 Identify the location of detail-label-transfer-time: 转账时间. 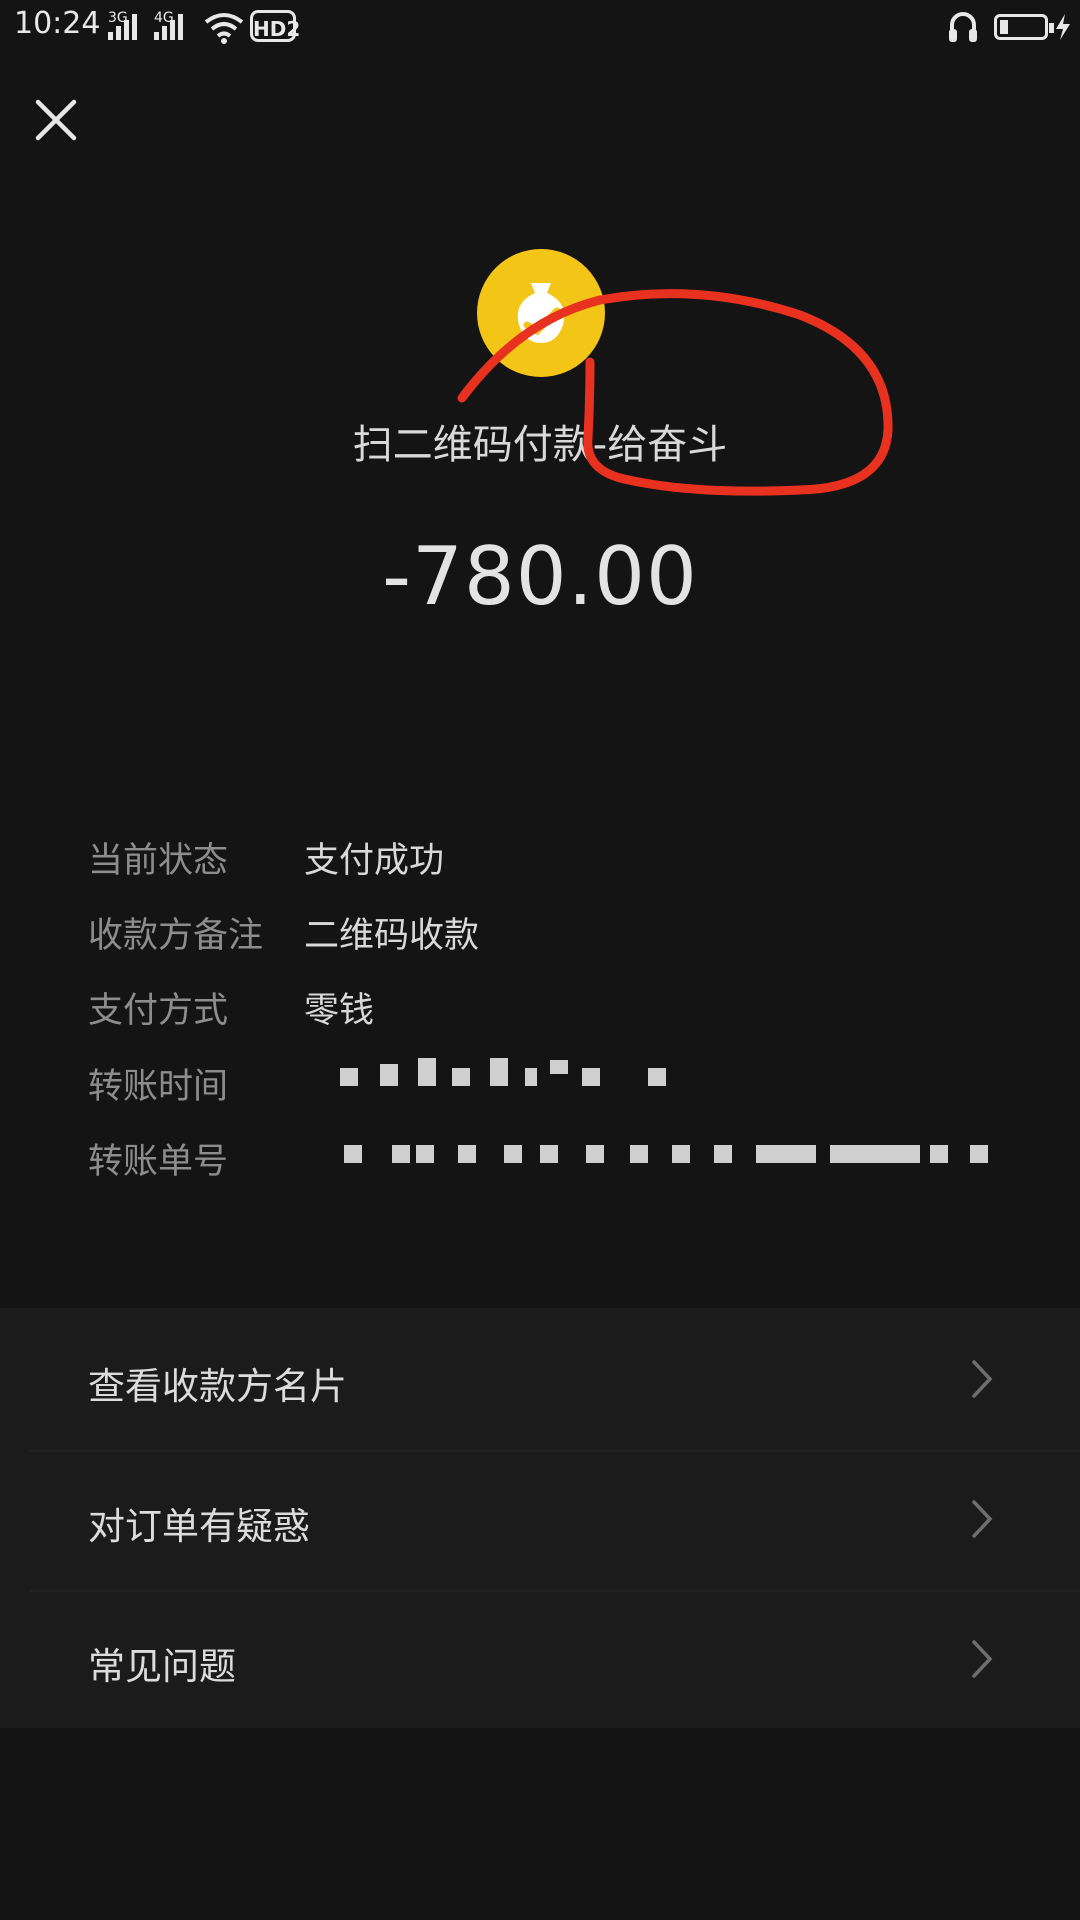
(158, 1087).